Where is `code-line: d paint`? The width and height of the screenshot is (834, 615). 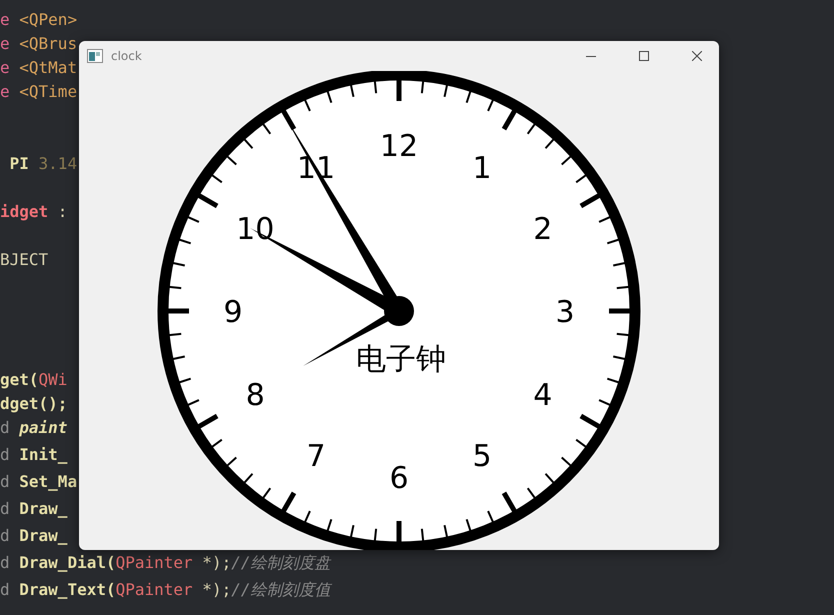
code-line: d paint is located at coordinates (34, 428).